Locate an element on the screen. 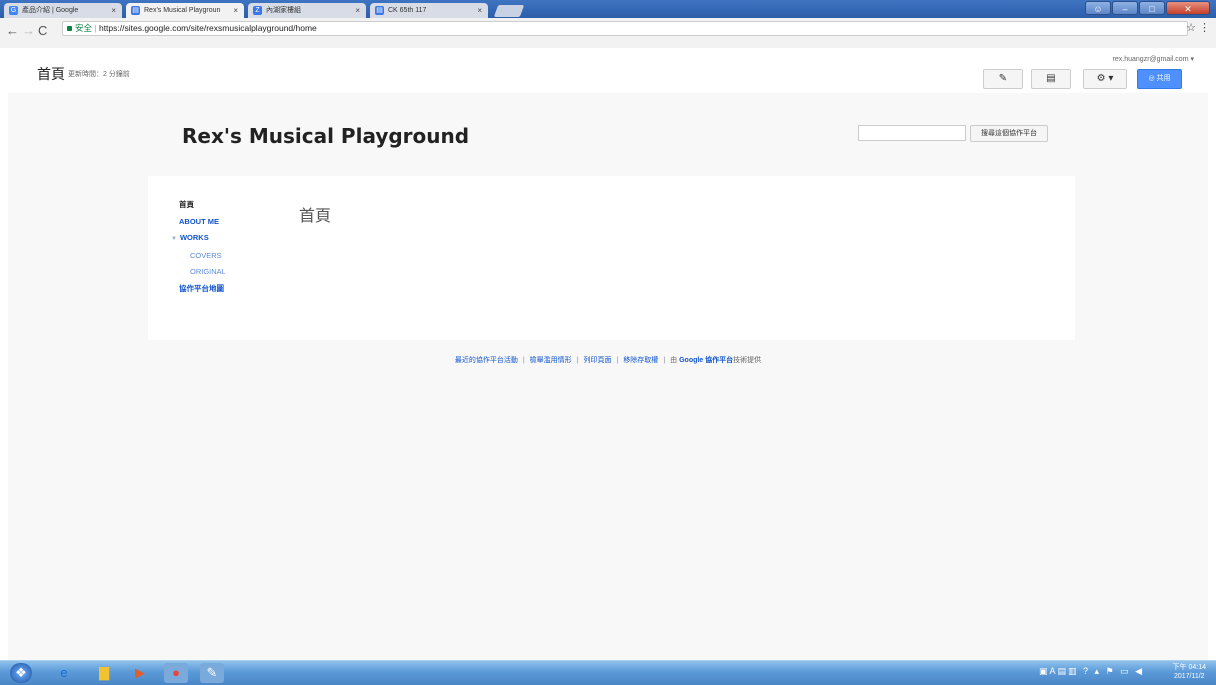 The image size is (1216, 685). tab-title: 產品介紹 | Google is located at coordinates (50, 10).